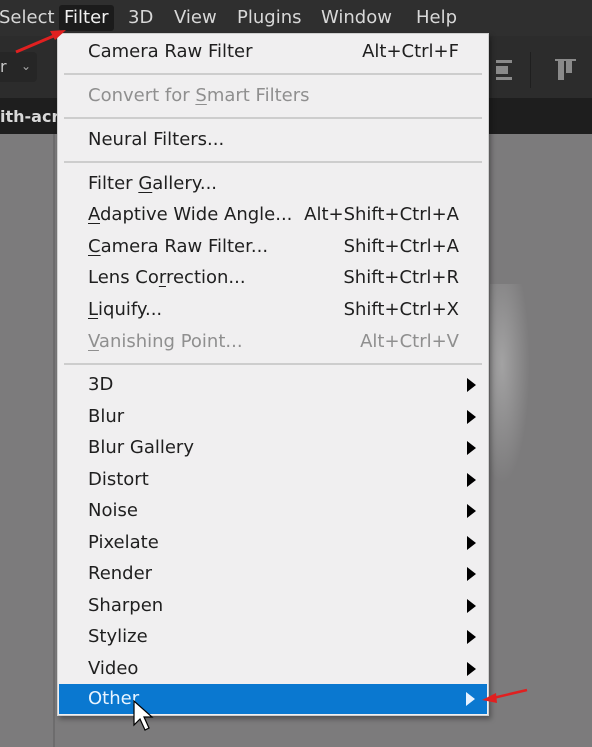  I want to click on submenu-sharpen: Sharpen, so click(273, 606).